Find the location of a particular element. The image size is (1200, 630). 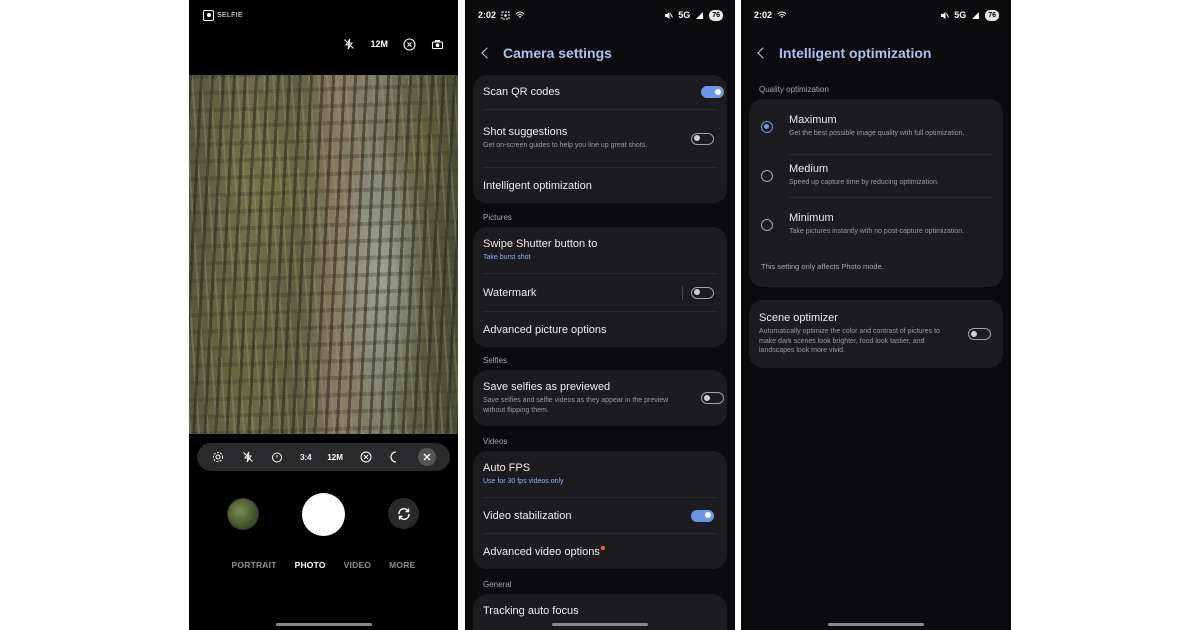

section-selfies: Selfies is located at coordinates (495, 360).